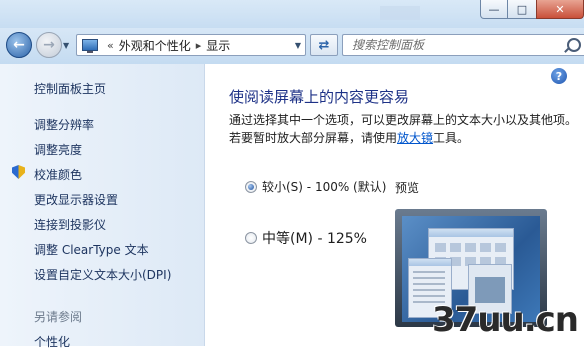 Image resolution: width=584 pixels, height=350 pixels. I want to click on option-medium: 中等(M) - 125%, so click(306, 238).